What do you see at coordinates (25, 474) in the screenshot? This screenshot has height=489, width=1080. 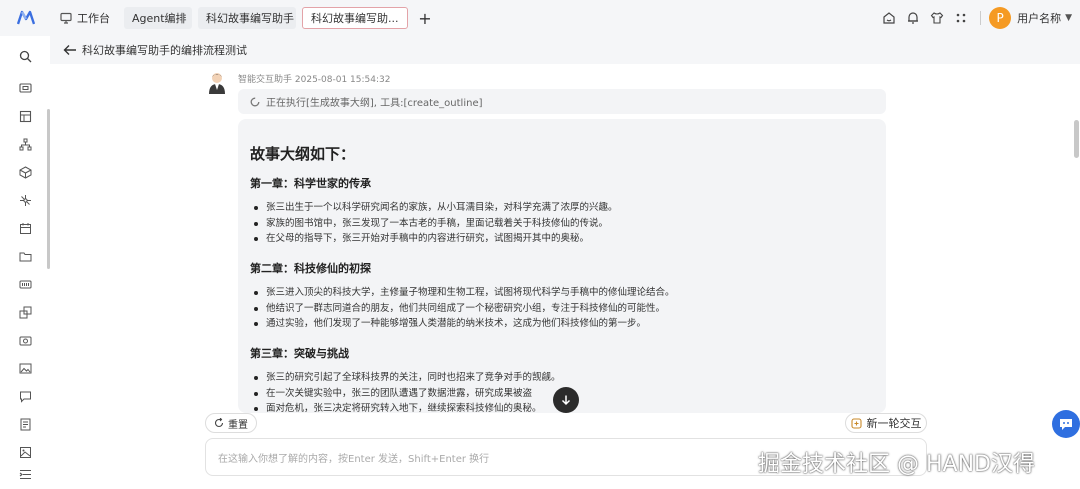 I see `menu-collapse-icon` at bounding box center [25, 474].